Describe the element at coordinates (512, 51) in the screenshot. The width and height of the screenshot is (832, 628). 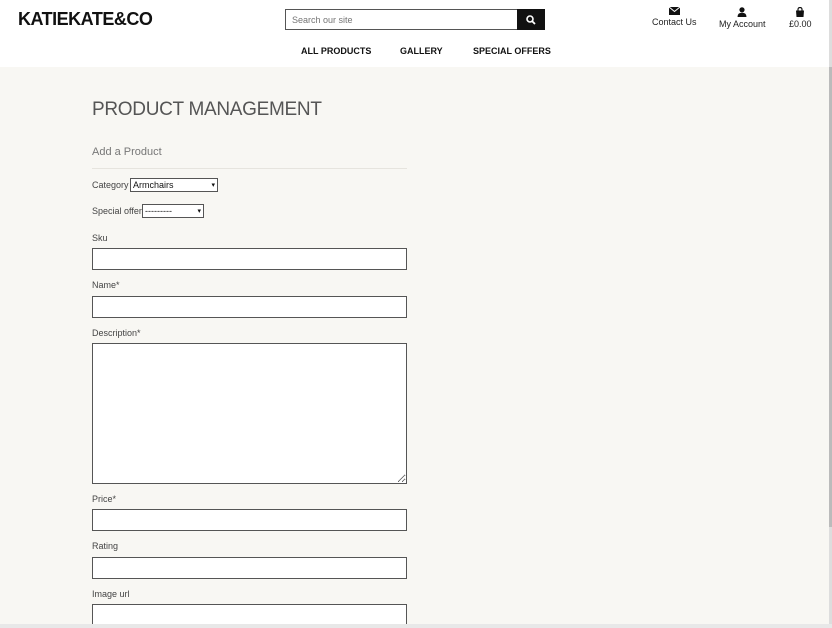
I see `nav-special-offers: SPECIAL OFFERS` at that location.